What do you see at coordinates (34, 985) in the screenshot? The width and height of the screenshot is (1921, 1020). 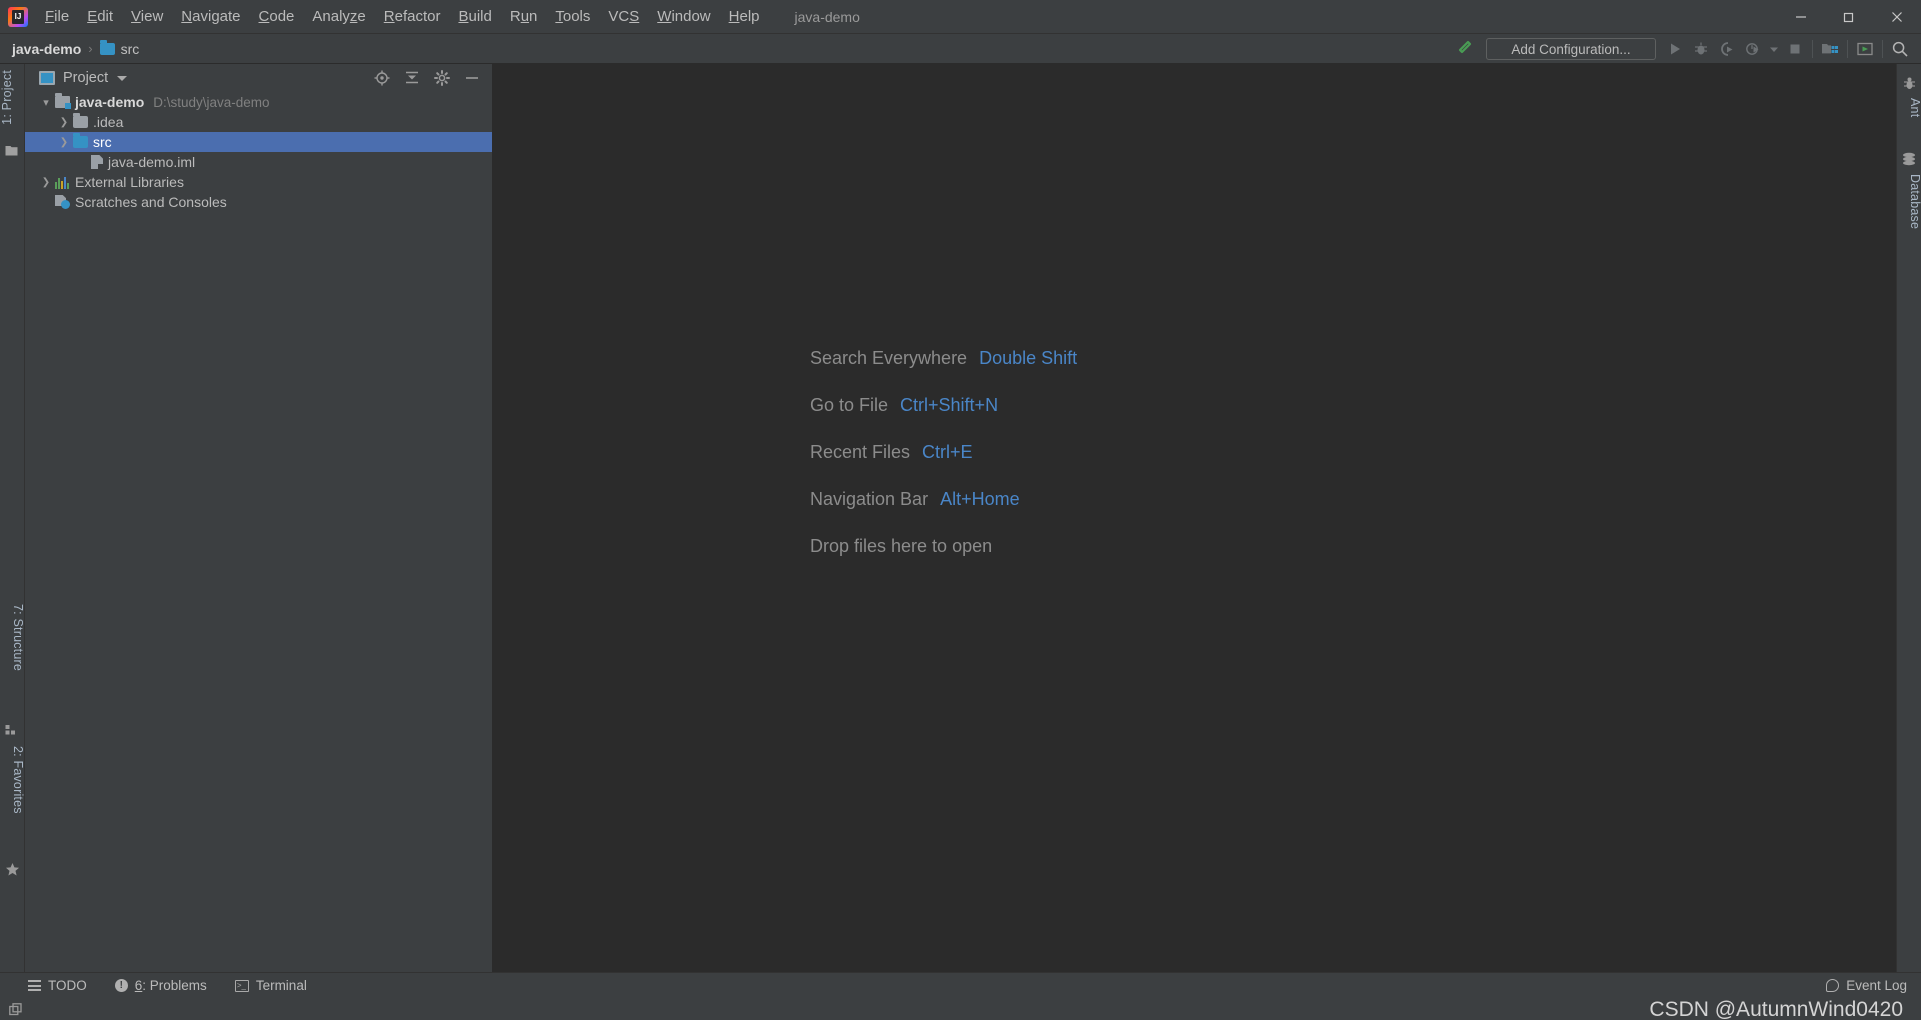 I see `todo-icon` at bounding box center [34, 985].